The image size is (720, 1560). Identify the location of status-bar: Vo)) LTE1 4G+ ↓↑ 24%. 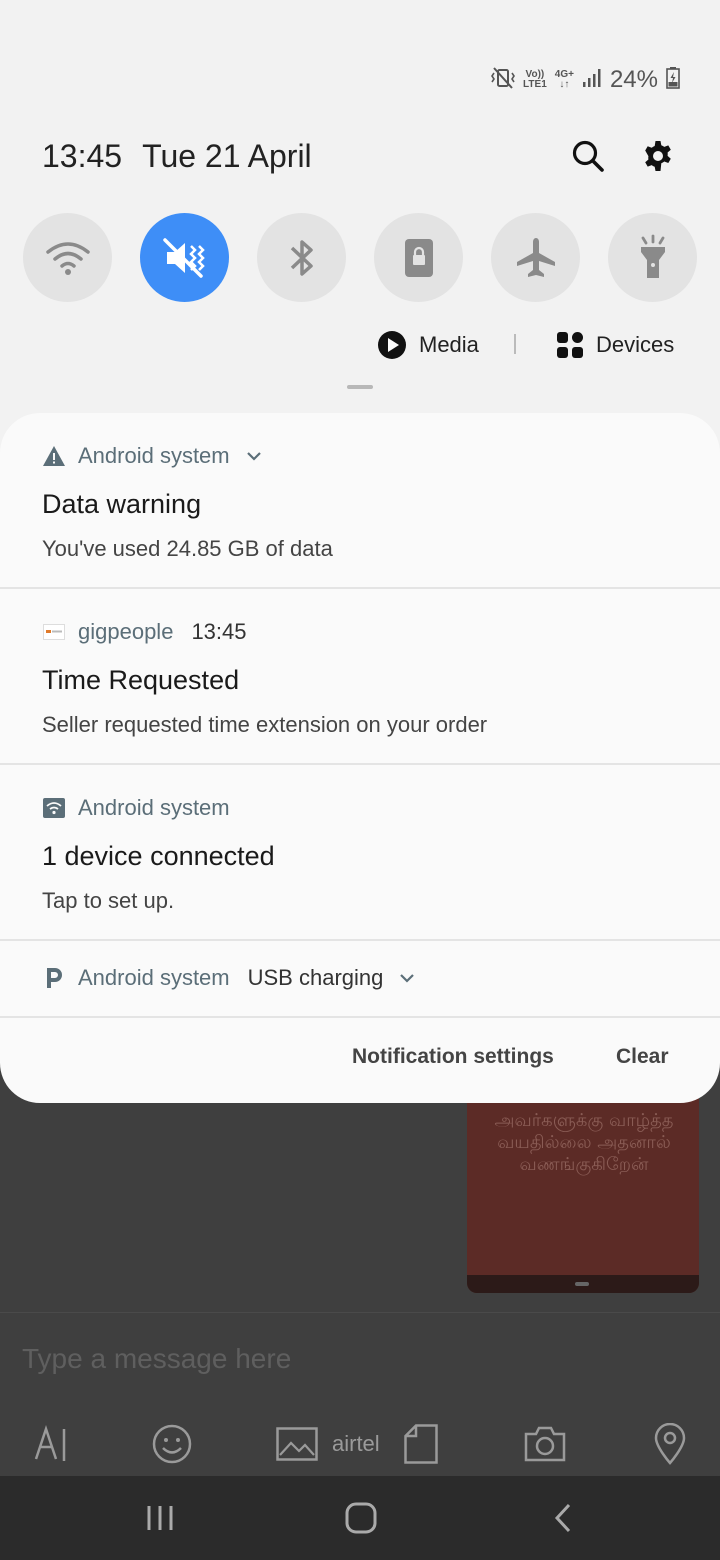
(585, 80).